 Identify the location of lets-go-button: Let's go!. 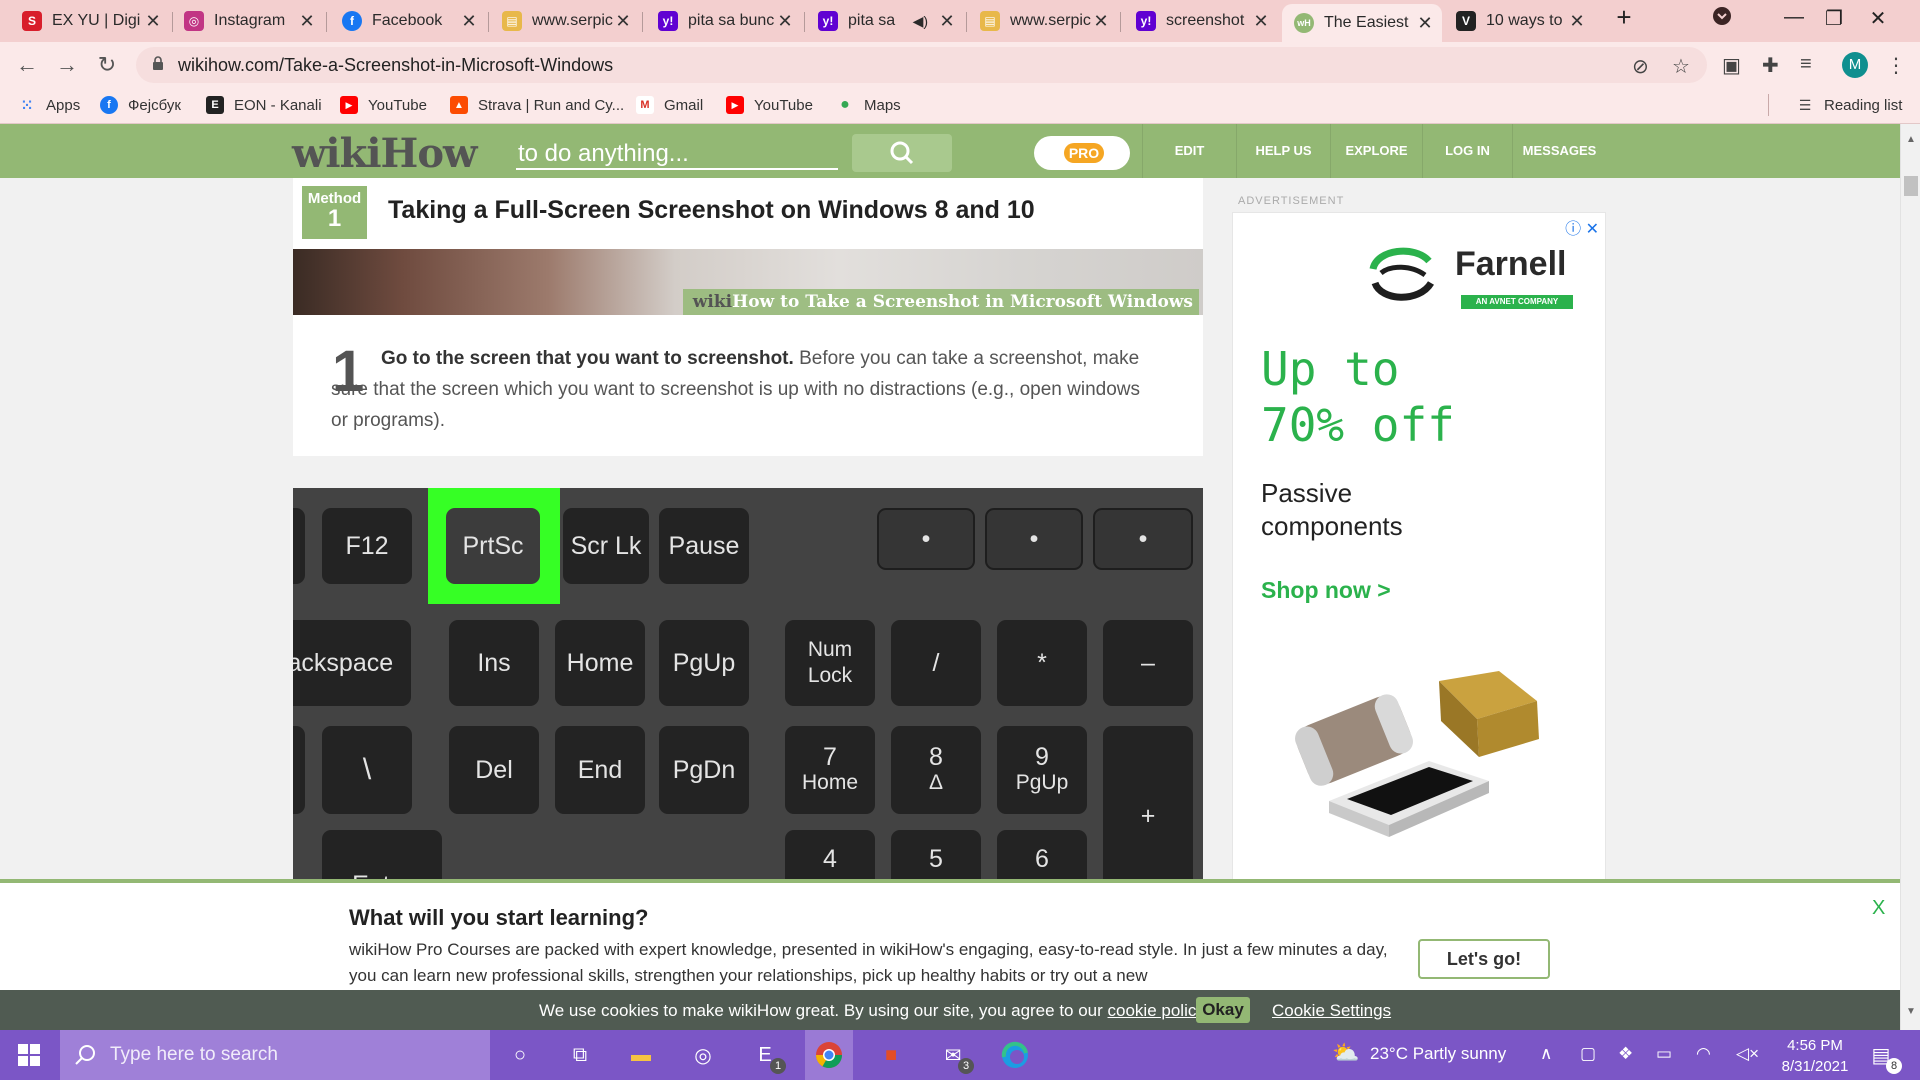
(1484, 959).